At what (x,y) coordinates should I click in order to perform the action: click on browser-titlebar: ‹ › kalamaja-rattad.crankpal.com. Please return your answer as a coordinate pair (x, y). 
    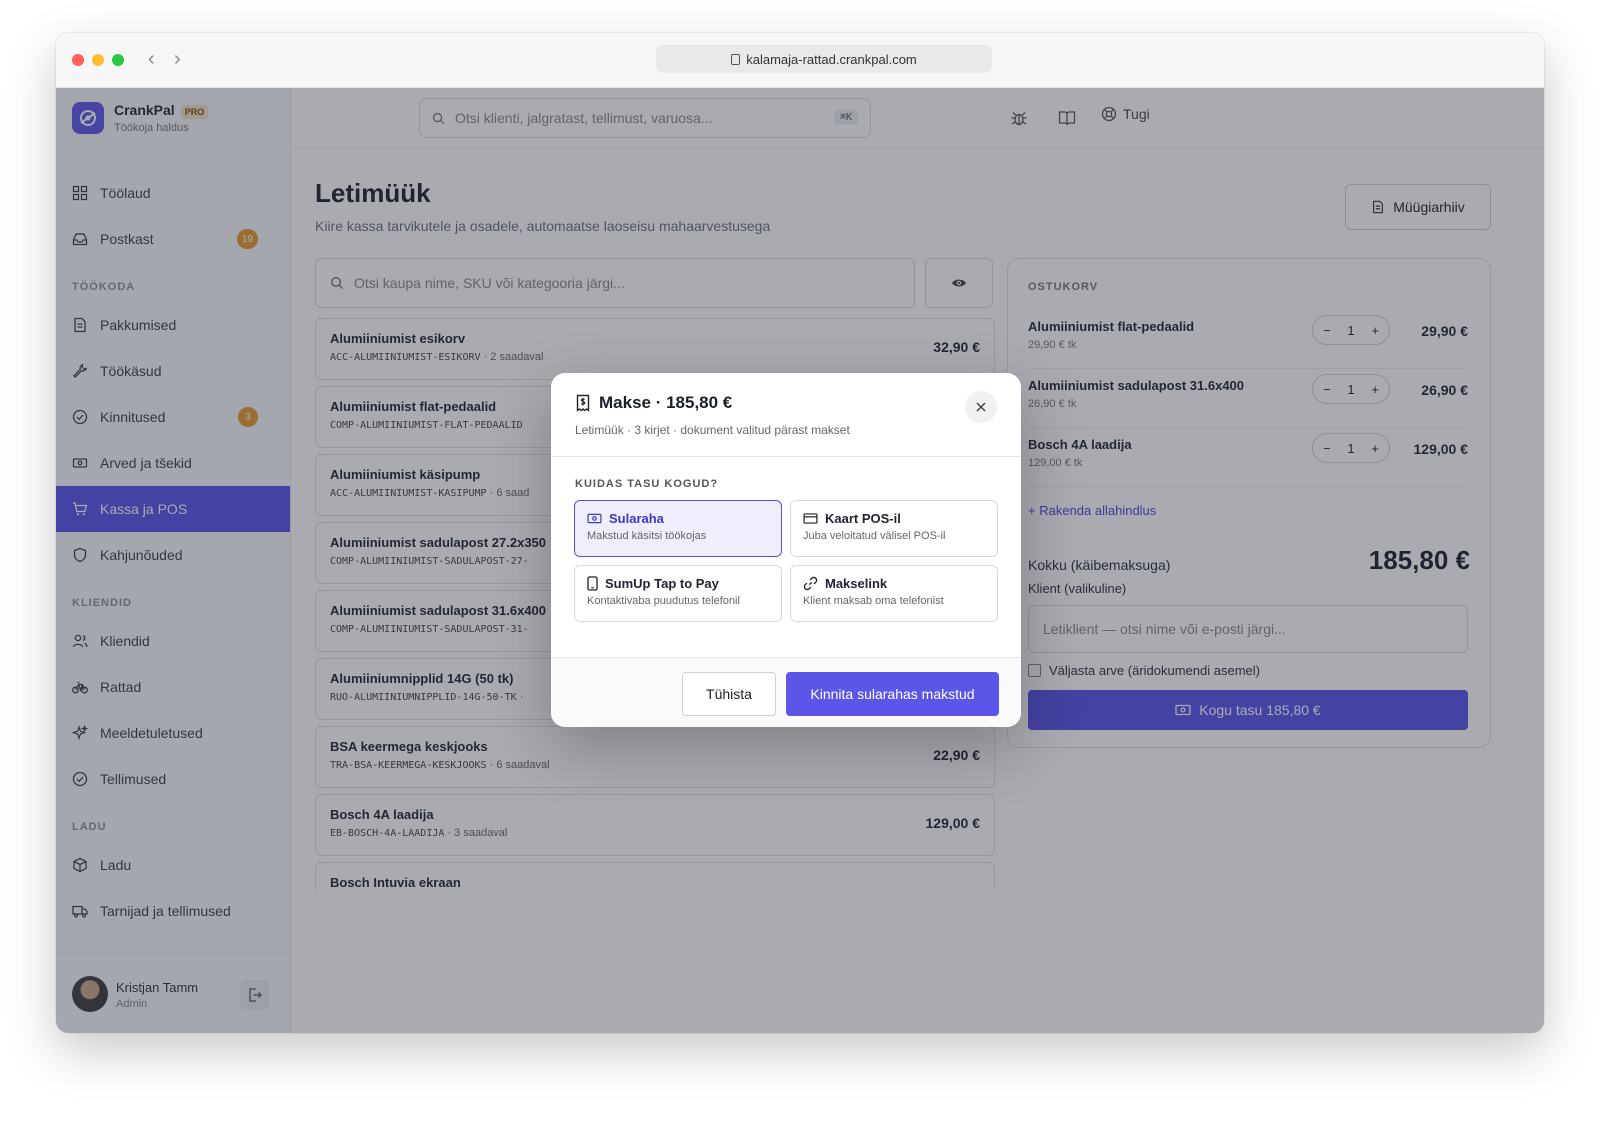
    Looking at the image, I should click on (800, 60).